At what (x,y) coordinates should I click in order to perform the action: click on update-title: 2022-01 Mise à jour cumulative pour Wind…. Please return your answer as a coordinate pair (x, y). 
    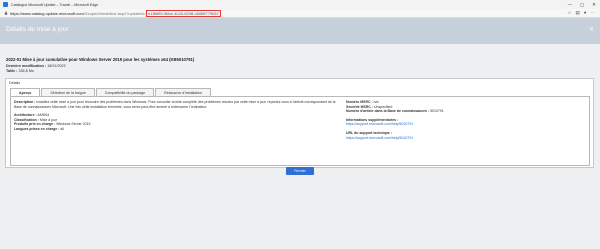
    Looking at the image, I should click on (100, 59).